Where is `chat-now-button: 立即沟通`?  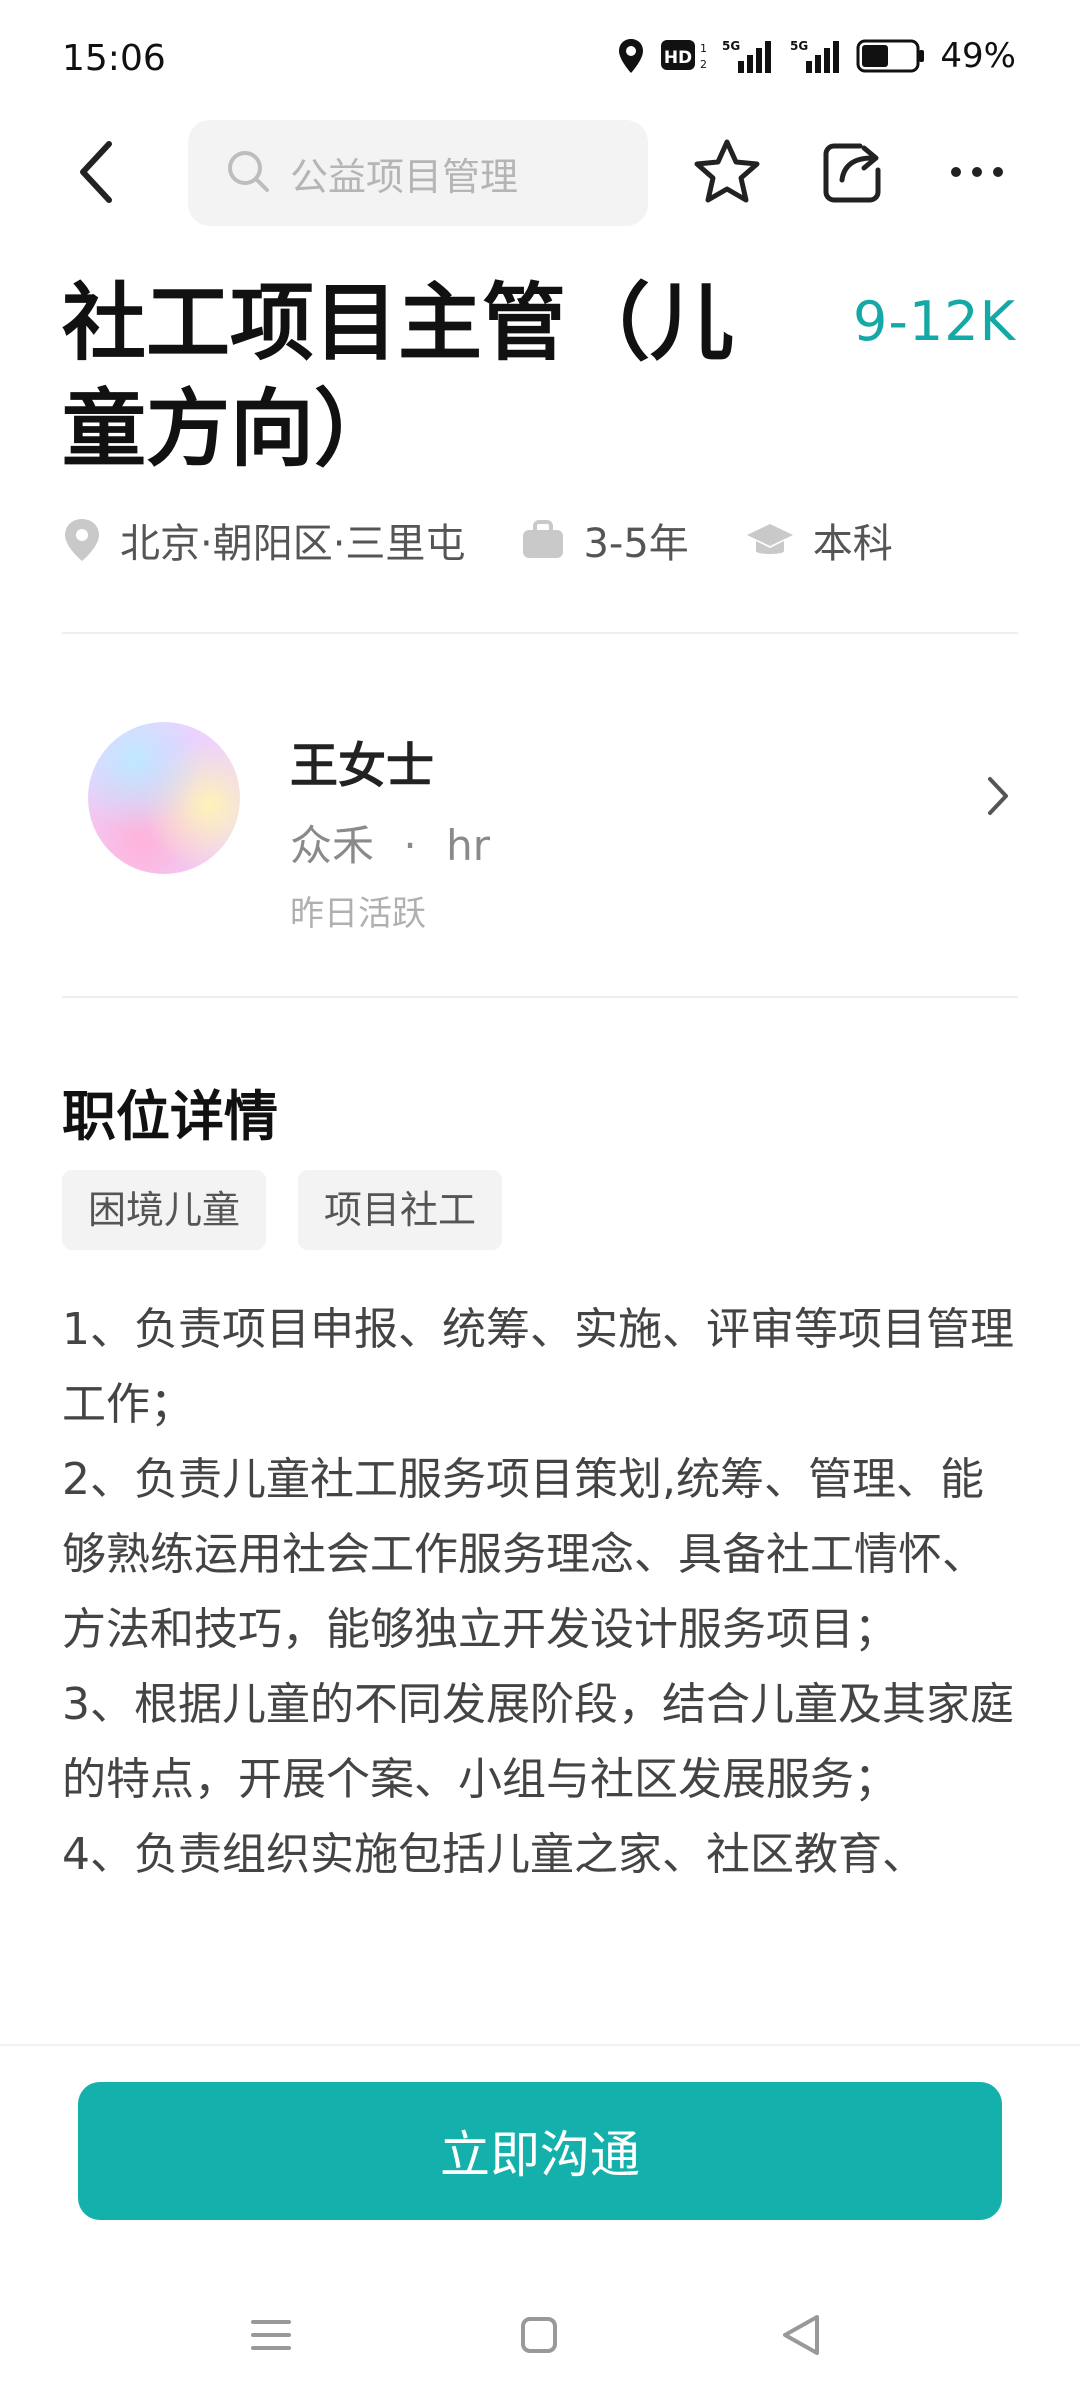
chat-now-button: 立即沟通 is located at coordinates (540, 2151).